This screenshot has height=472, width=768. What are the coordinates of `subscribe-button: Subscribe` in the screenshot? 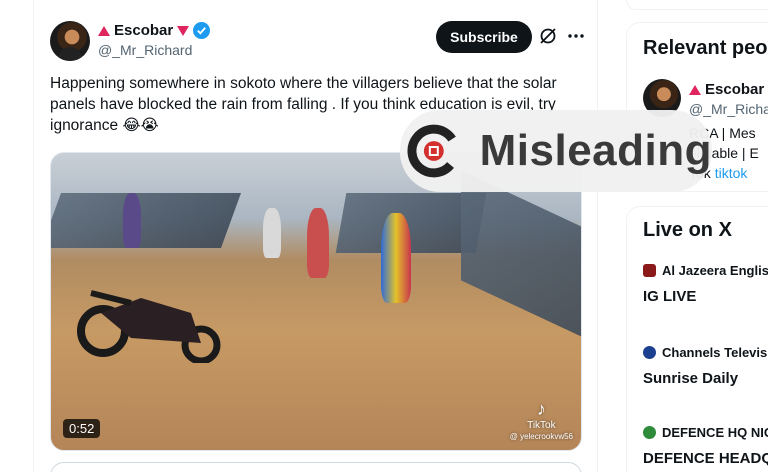 It's located at (484, 37).